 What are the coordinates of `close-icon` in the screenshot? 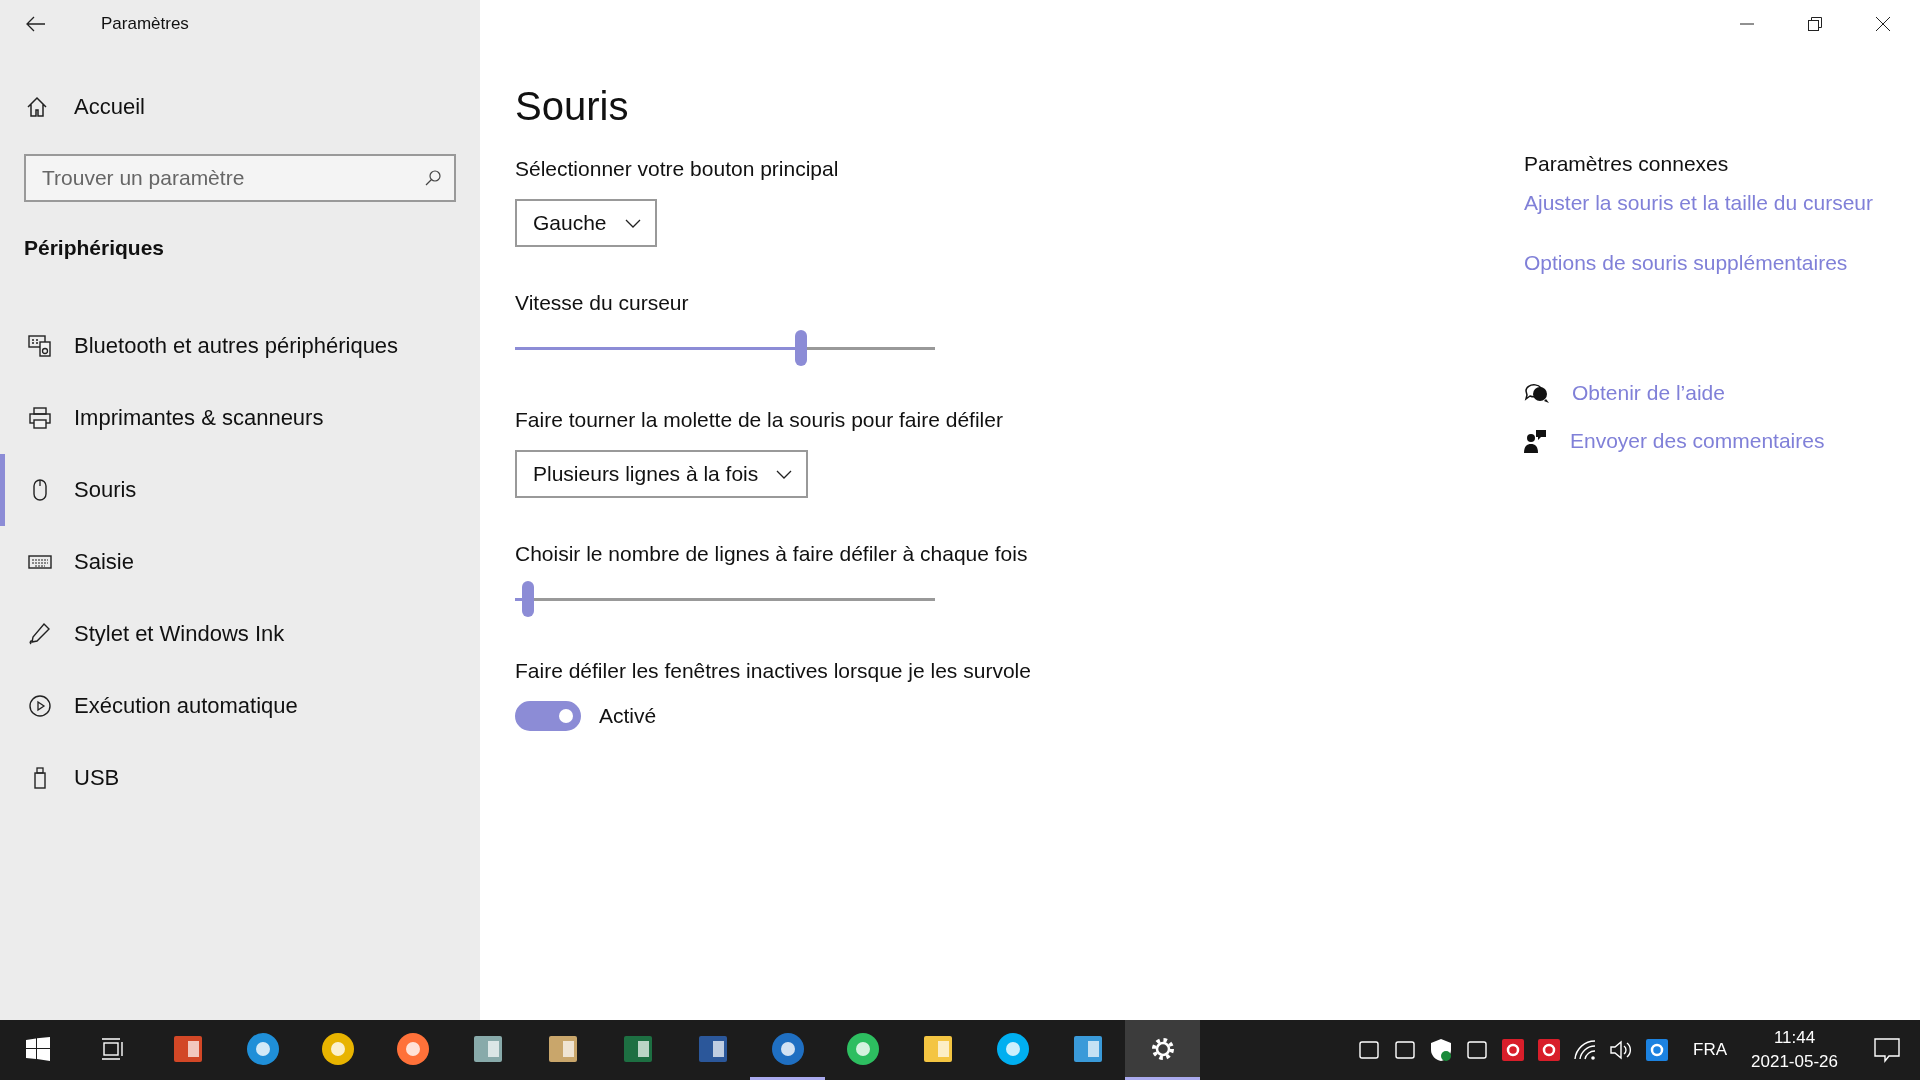 It's located at (1883, 24).